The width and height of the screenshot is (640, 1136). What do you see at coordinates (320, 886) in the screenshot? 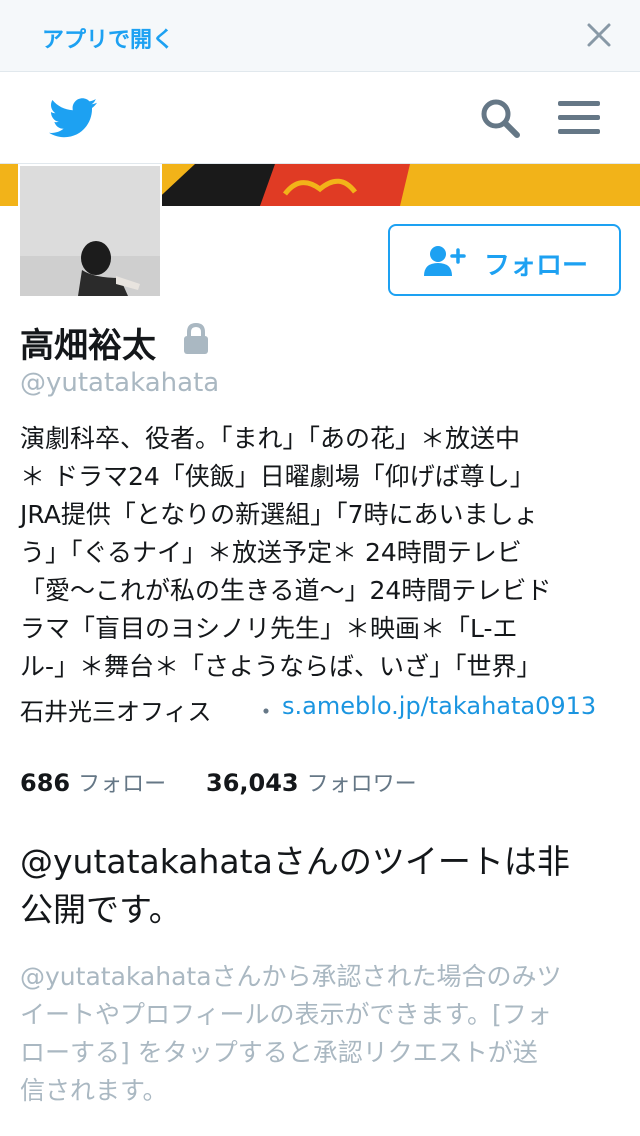
I see `protected-tweets-title: @yutatakahataさんのツイートは非 公開です。` at bounding box center [320, 886].